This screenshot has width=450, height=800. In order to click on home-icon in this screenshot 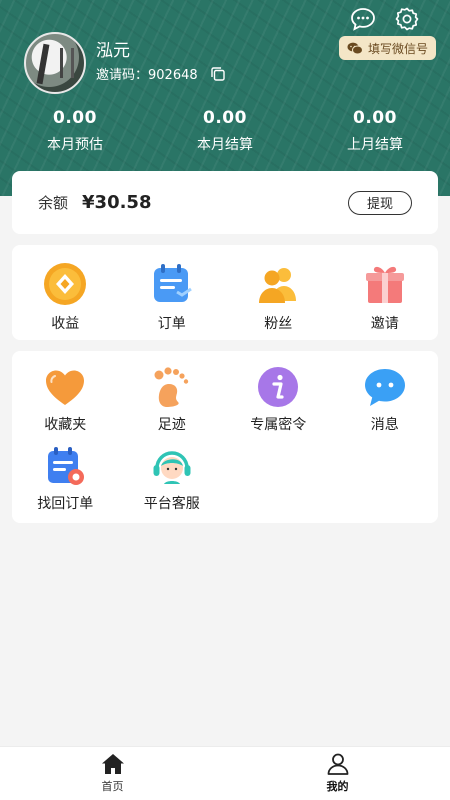, I will do `click(112, 764)`.